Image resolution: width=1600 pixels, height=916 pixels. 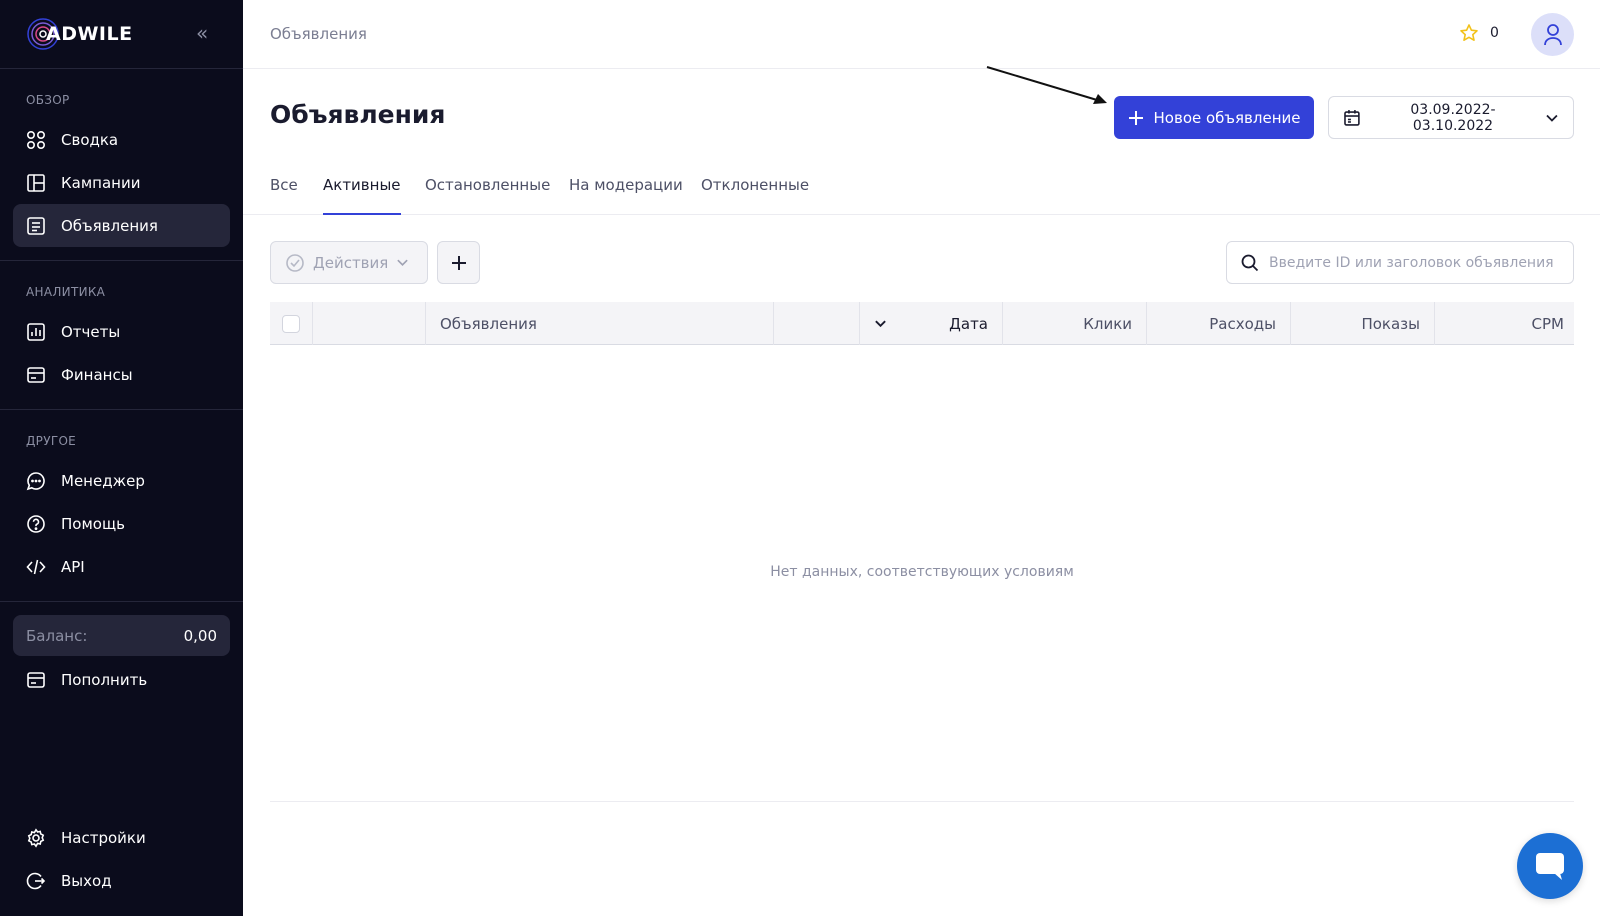 What do you see at coordinates (91, 331) in the screenshot?
I see `sidebar-item-label: Отчеты` at bounding box center [91, 331].